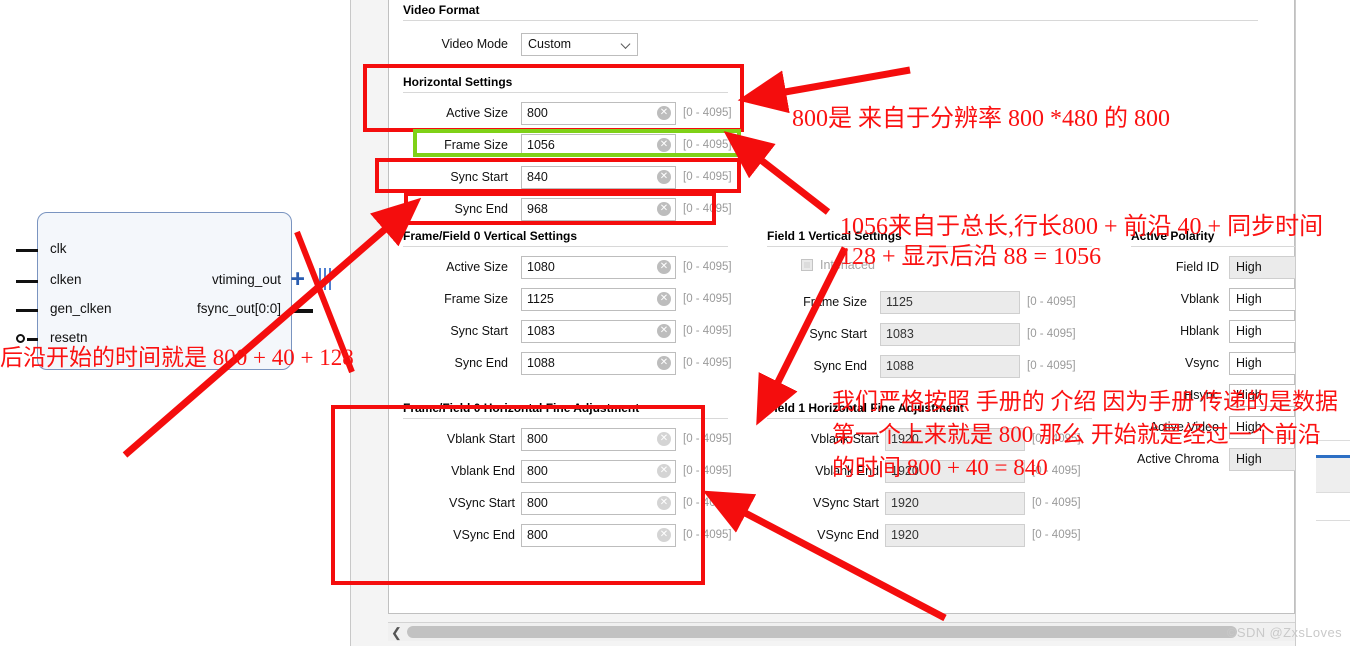 The image size is (1350, 646). I want to click on range-v0-active-size: [0 - 4095], so click(707, 267).